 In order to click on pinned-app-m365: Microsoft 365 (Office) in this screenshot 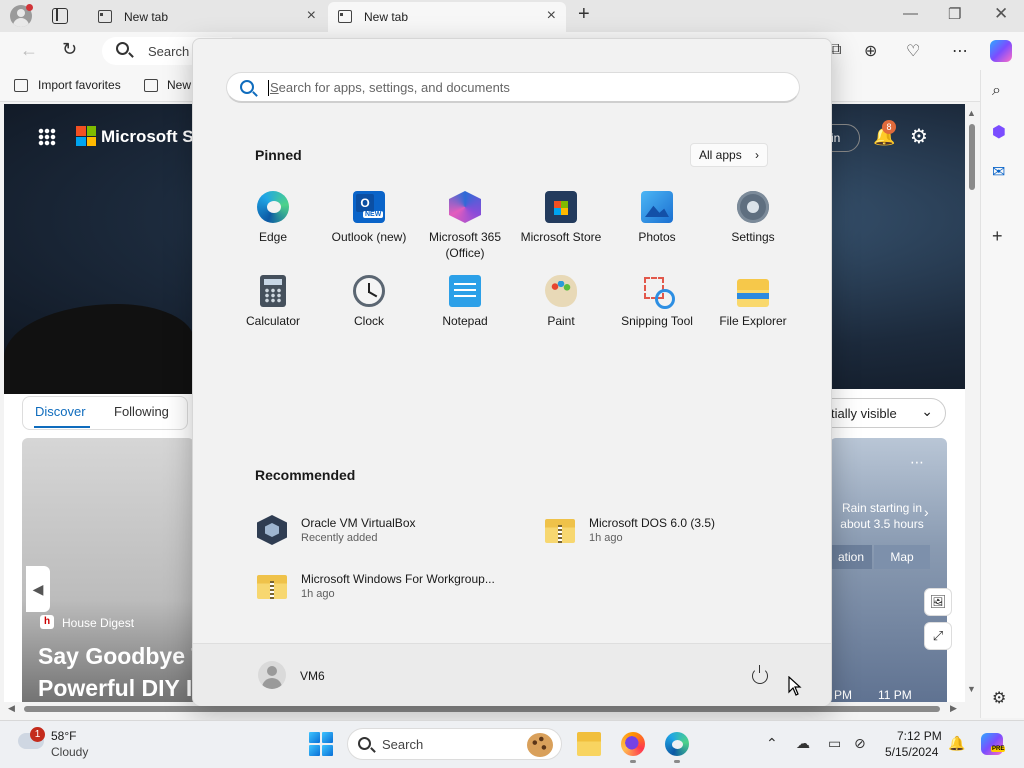, I will do `click(465, 229)`.